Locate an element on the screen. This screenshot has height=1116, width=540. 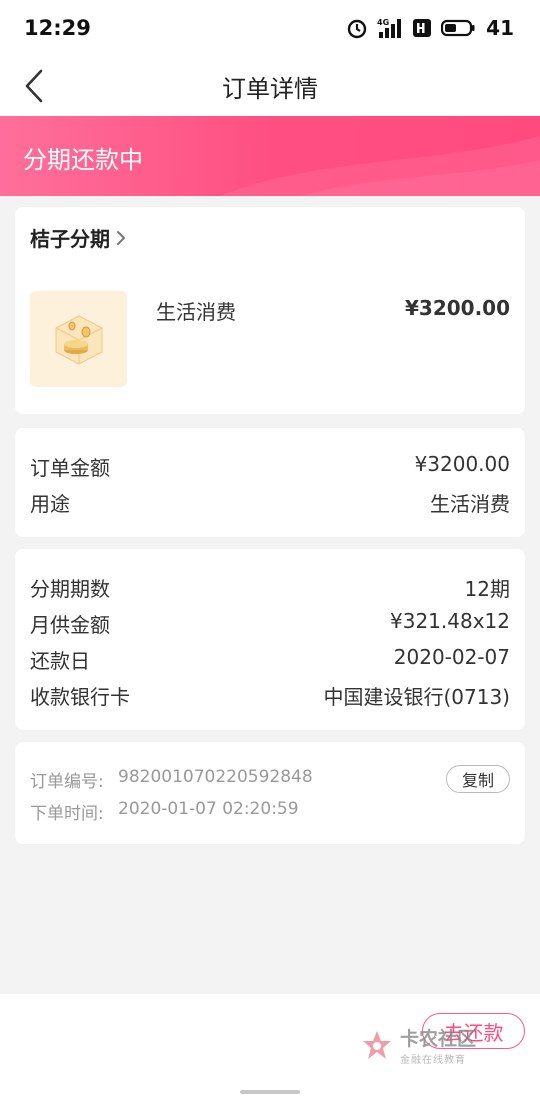
product-price: ¥3200.00 is located at coordinates (457, 308).